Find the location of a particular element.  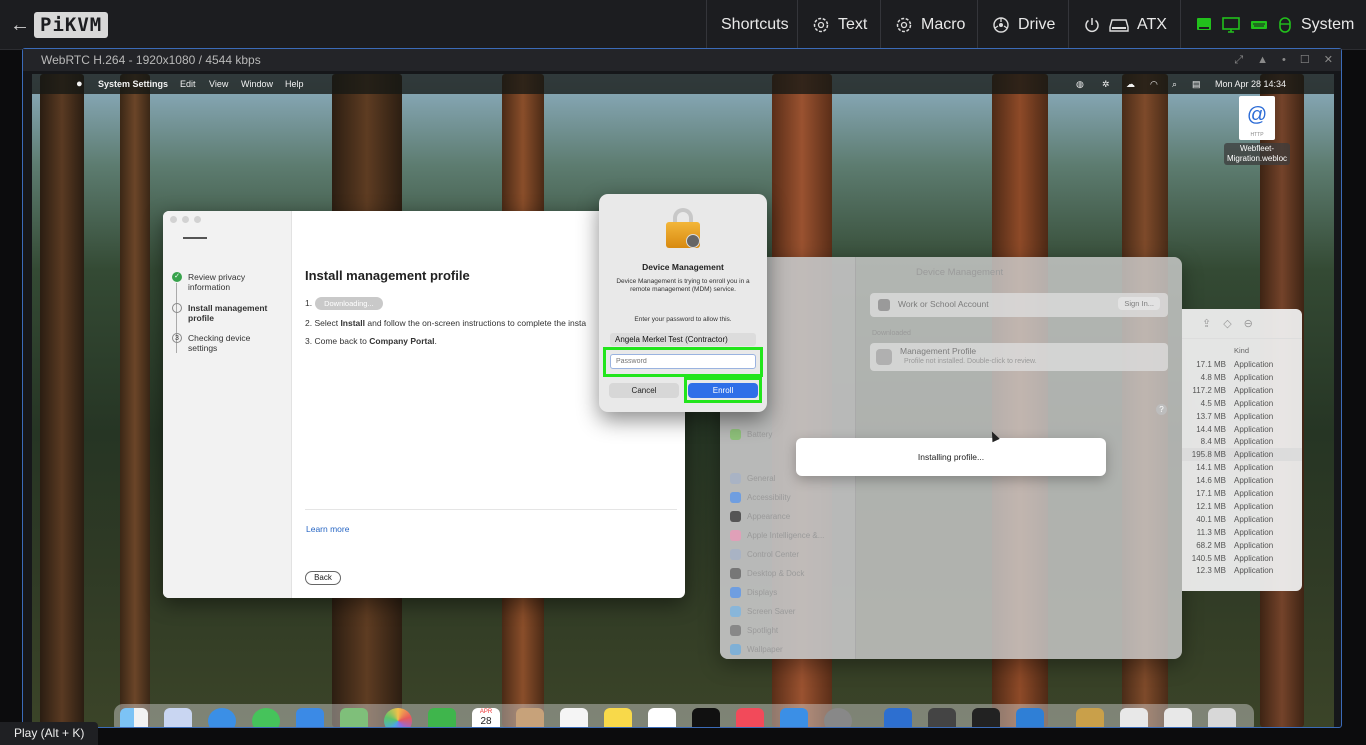

triangle-icon: ▲ is located at coordinates (1262, 60).